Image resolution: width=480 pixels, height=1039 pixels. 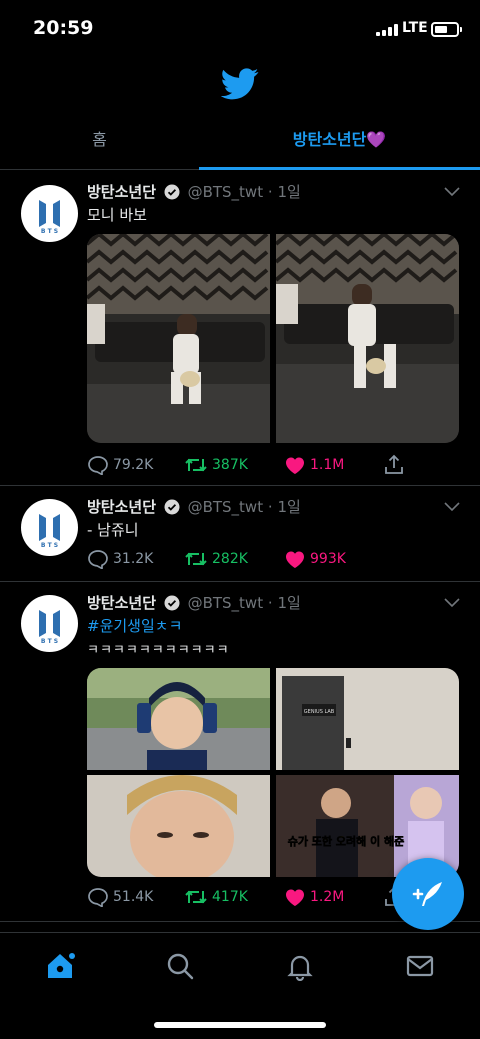 I want to click on mail-icon, so click(x=420, y=966).